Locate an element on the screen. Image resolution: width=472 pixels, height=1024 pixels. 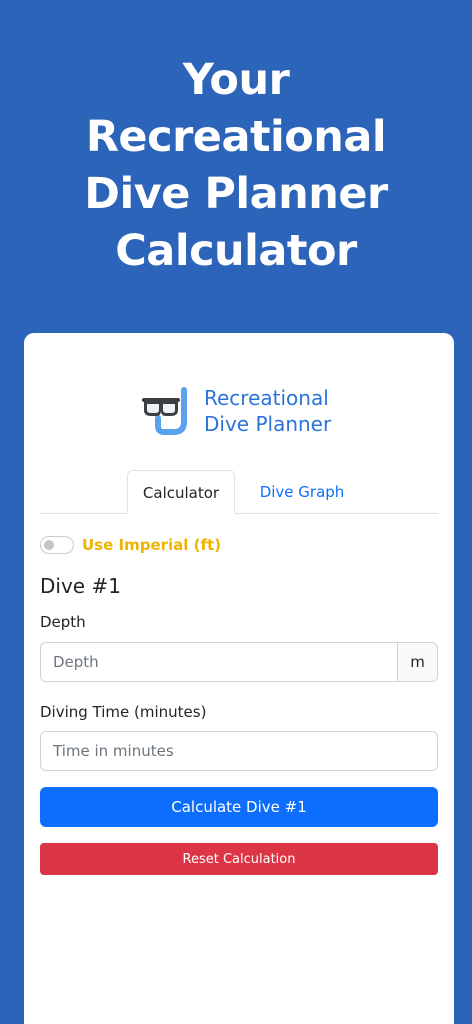
logo-text-line: Dive Planner is located at coordinates (268, 424).